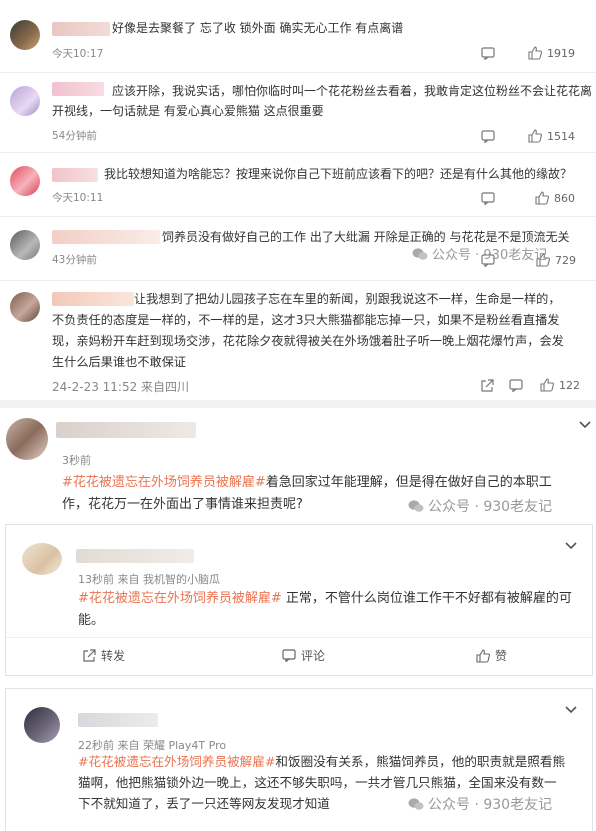  I want to click on comment-text: 着急回家过年能理解，但是得在做好自己的本职工, so click(408, 482).